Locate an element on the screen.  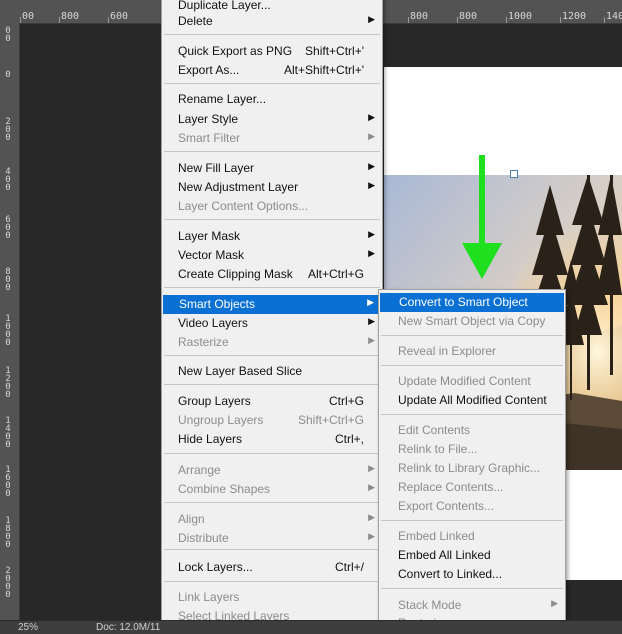
menu-item-align: Align ▶ is located at coordinates (272, 519).